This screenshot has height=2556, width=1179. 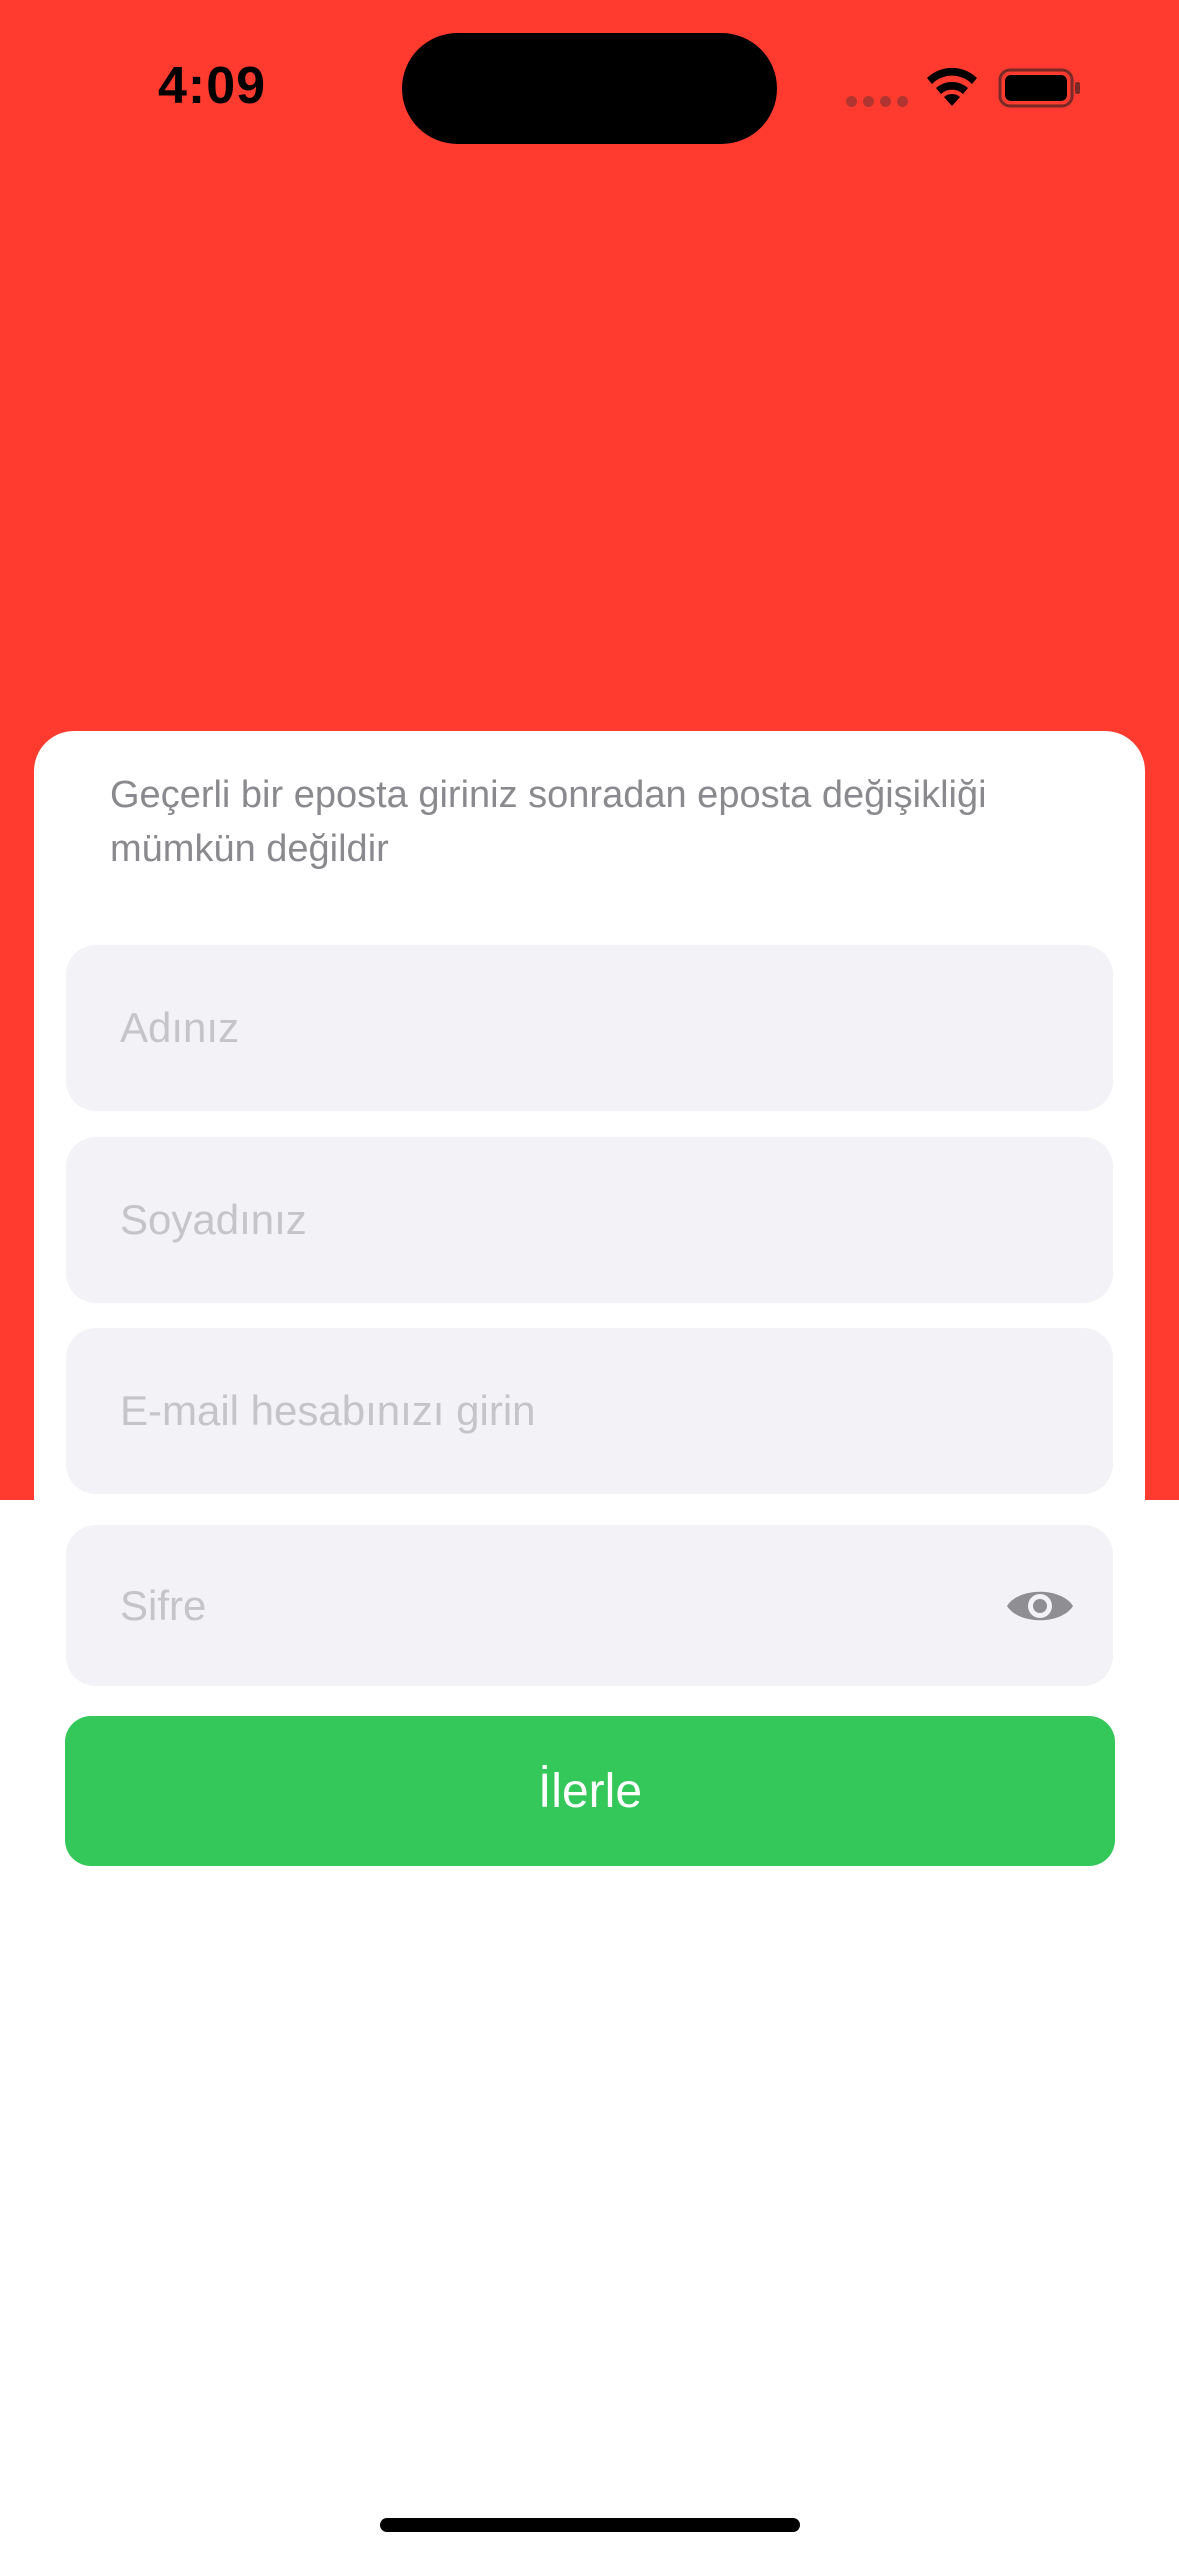 What do you see at coordinates (1040, 1606) in the screenshot?
I see `eye-icon` at bounding box center [1040, 1606].